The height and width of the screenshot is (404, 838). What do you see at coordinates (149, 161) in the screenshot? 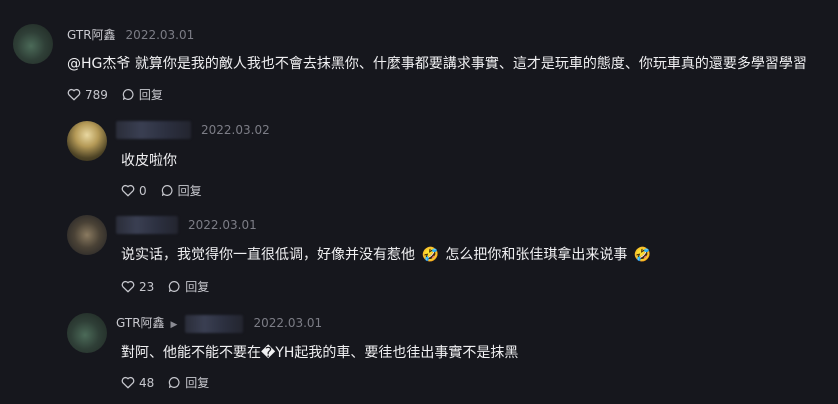
I see `comment-text: 收皮啦你` at bounding box center [149, 161].